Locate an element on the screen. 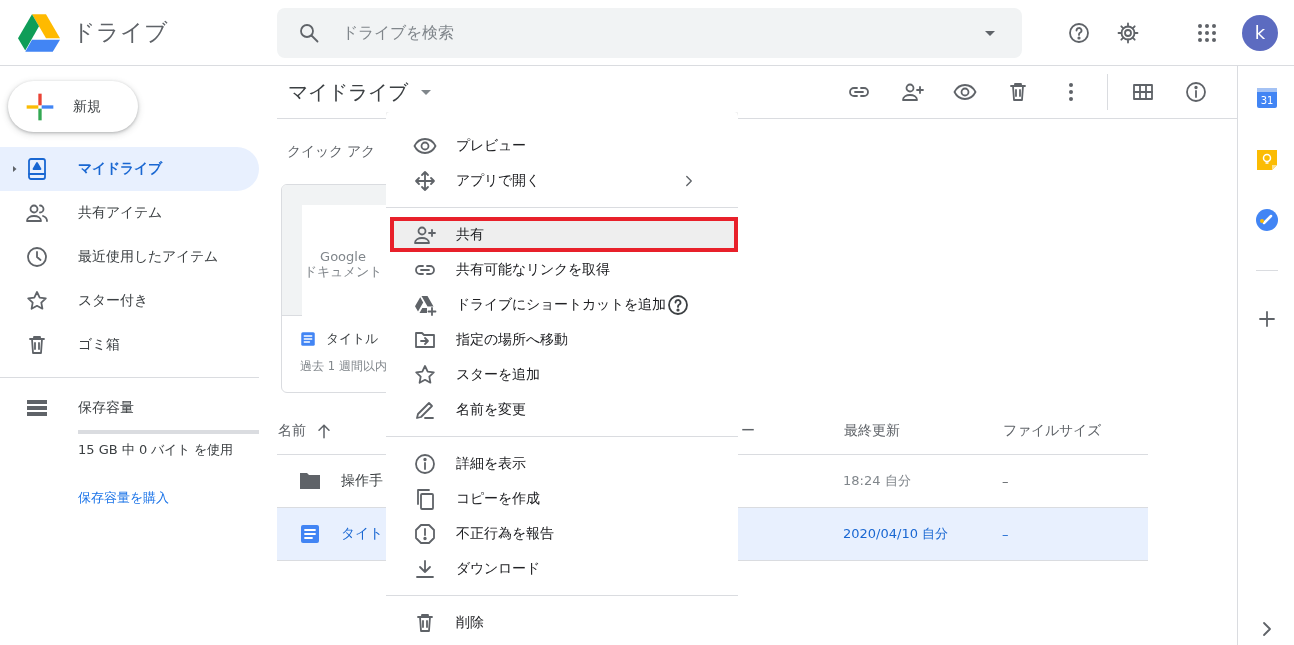 The width and height of the screenshot is (1294, 645). section-heading: クイック アク is located at coordinates (331, 151).